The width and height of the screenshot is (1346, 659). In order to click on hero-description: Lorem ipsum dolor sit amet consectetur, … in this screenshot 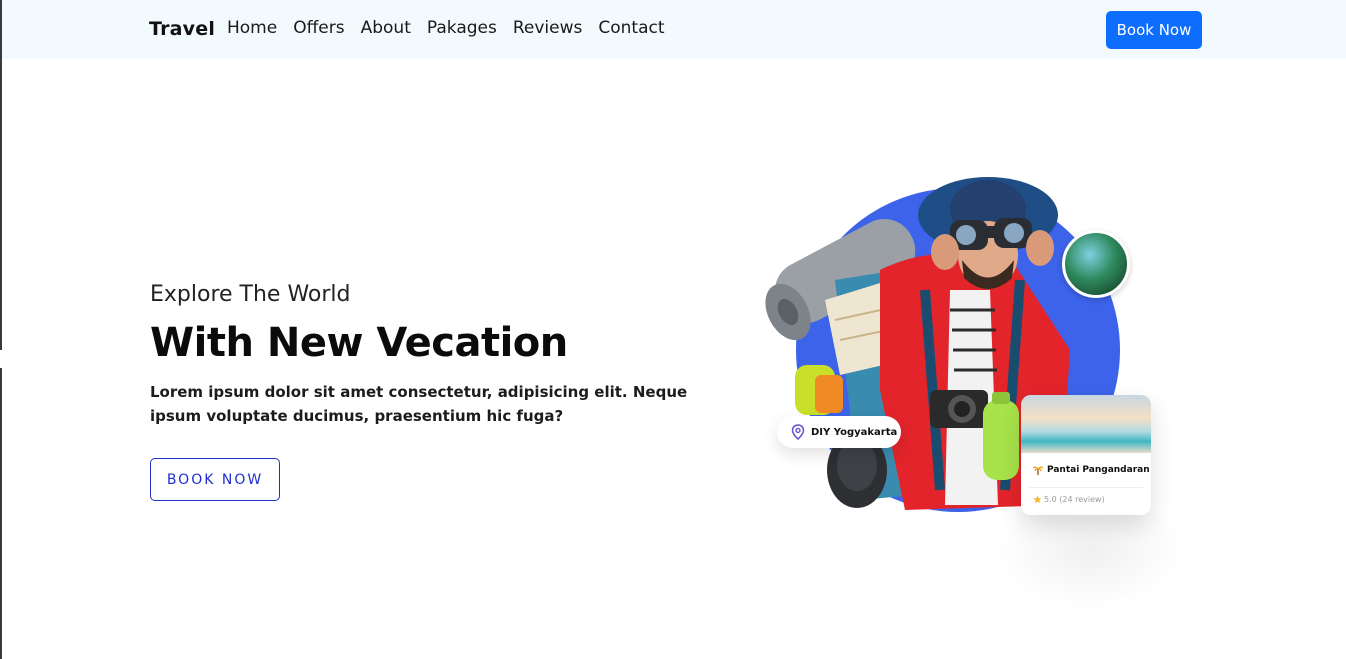, I will do `click(419, 404)`.